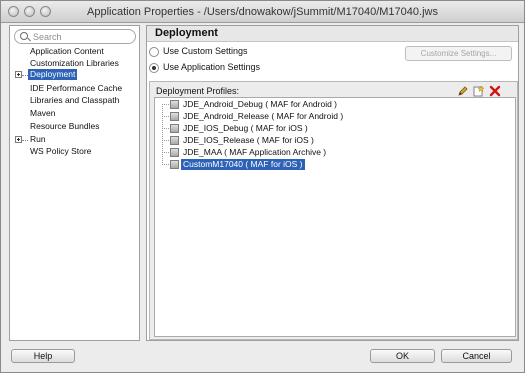 The width and height of the screenshot is (525, 373). What do you see at coordinates (479, 91) in the screenshot?
I see `new-profile-icon` at bounding box center [479, 91].